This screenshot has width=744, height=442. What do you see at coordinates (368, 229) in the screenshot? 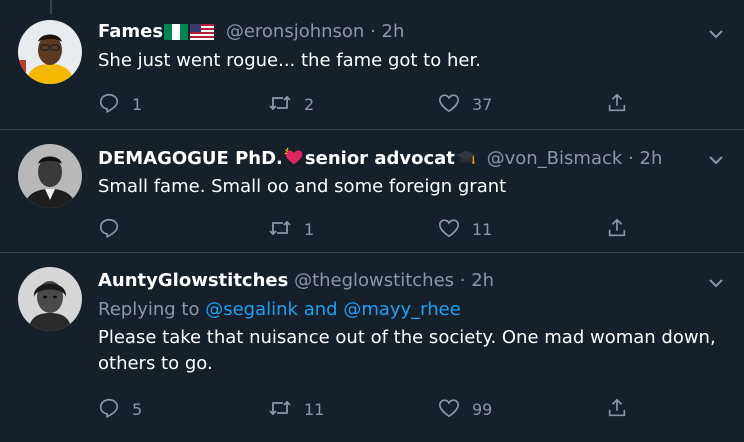
I see `tweet-actions: 1 11` at bounding box center [368, 229].